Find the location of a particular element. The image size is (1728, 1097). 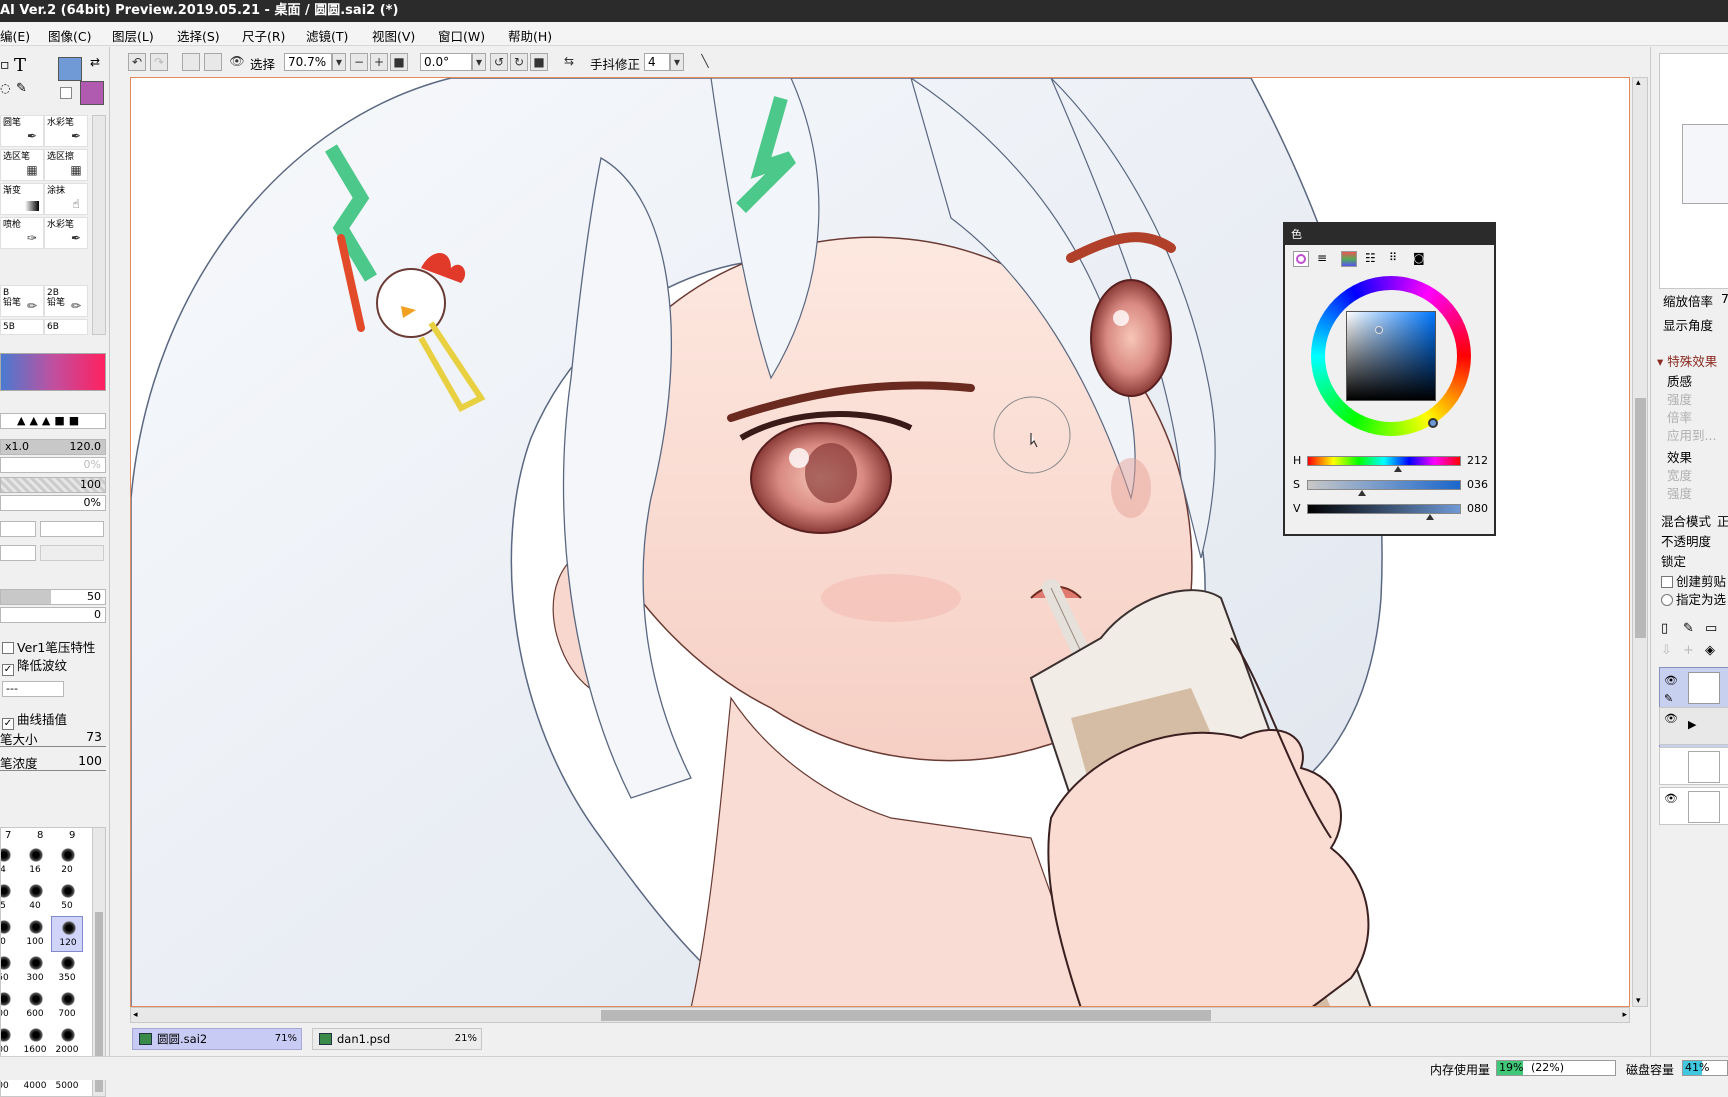

layer-item is located at coordinates (1693, 766).